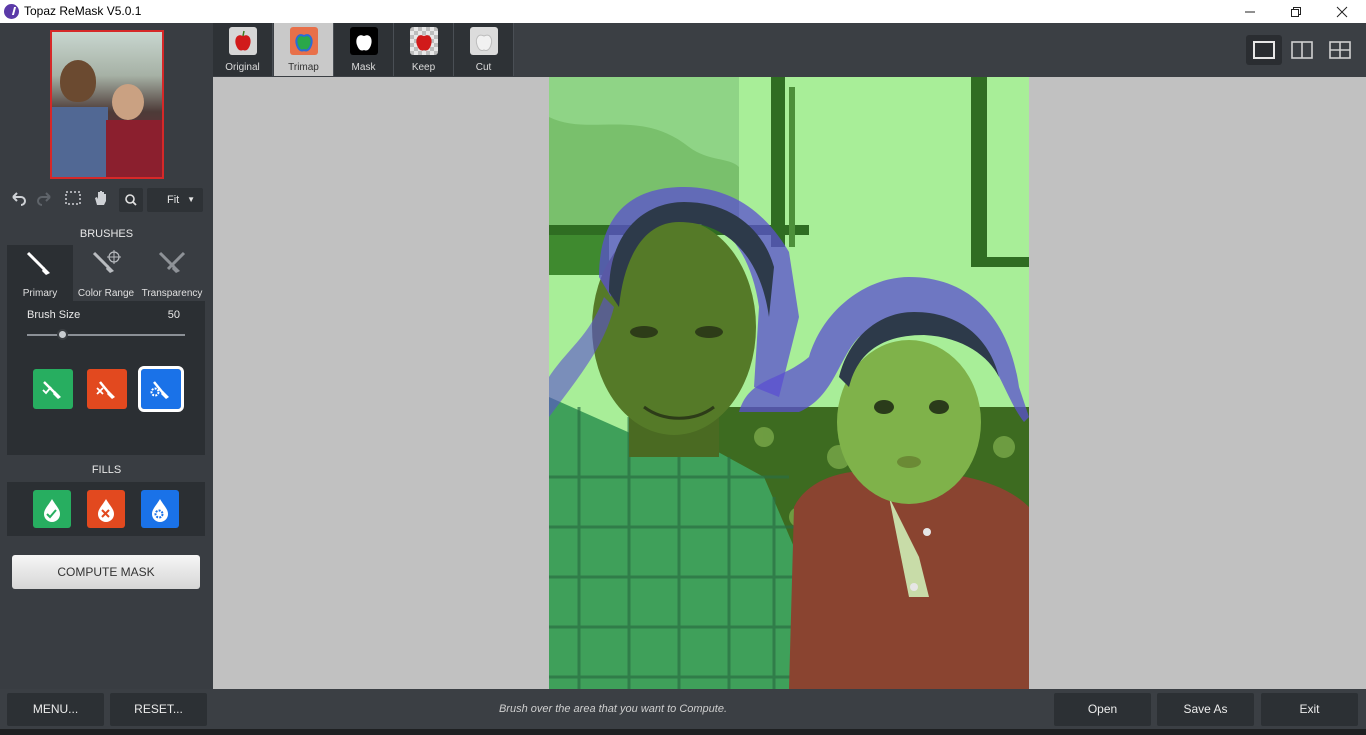 This screenshot has width=1366, height=735. I want to click on close-icon, so click(1342, 11).